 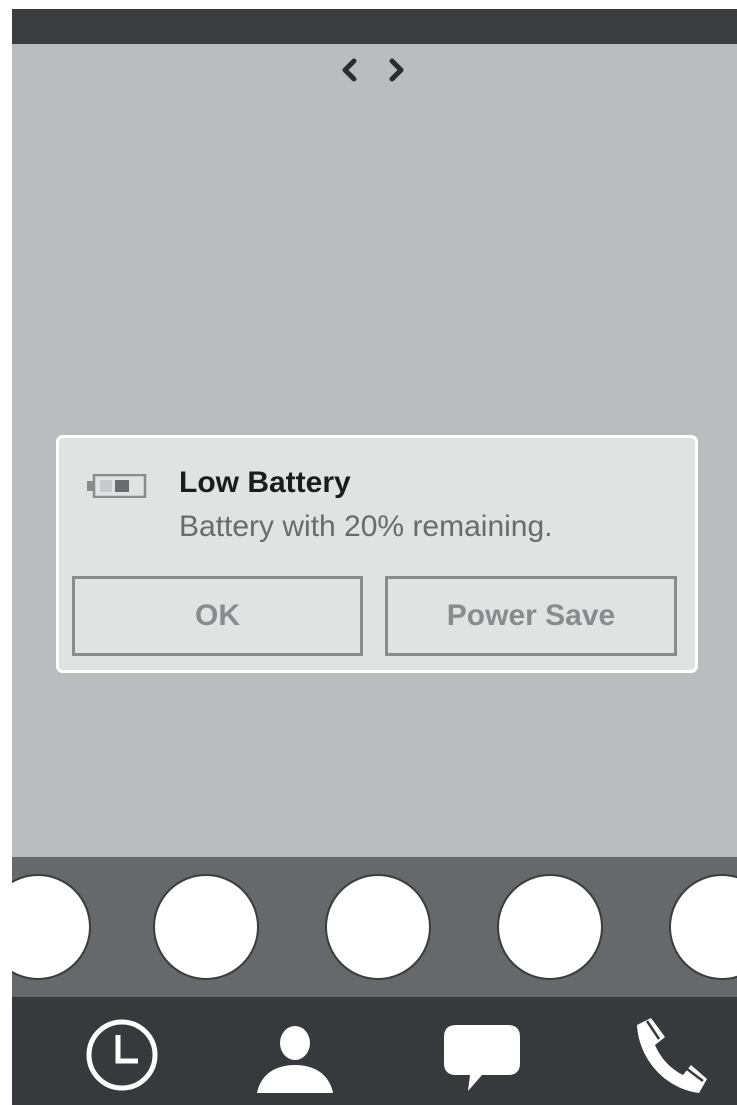 What do you see at coordinates (374, 70) in the screenshot?
I see `page-navigation` at bounding box center [374, 70].